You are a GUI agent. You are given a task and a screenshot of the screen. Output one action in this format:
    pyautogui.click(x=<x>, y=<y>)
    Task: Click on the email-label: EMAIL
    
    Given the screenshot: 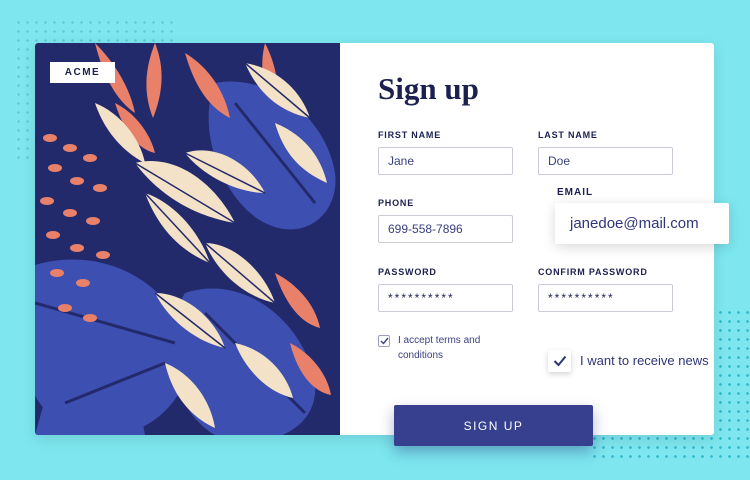 What is the action you would take?
    pyautogui.click(x=575, y=192)
    